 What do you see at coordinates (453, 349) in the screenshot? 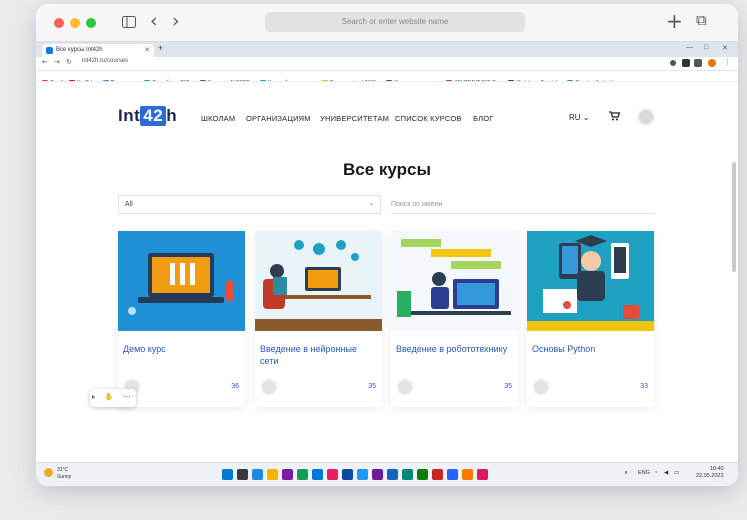
I see `course-title: Введение в робототехнику` at bounding box center [453, 349].